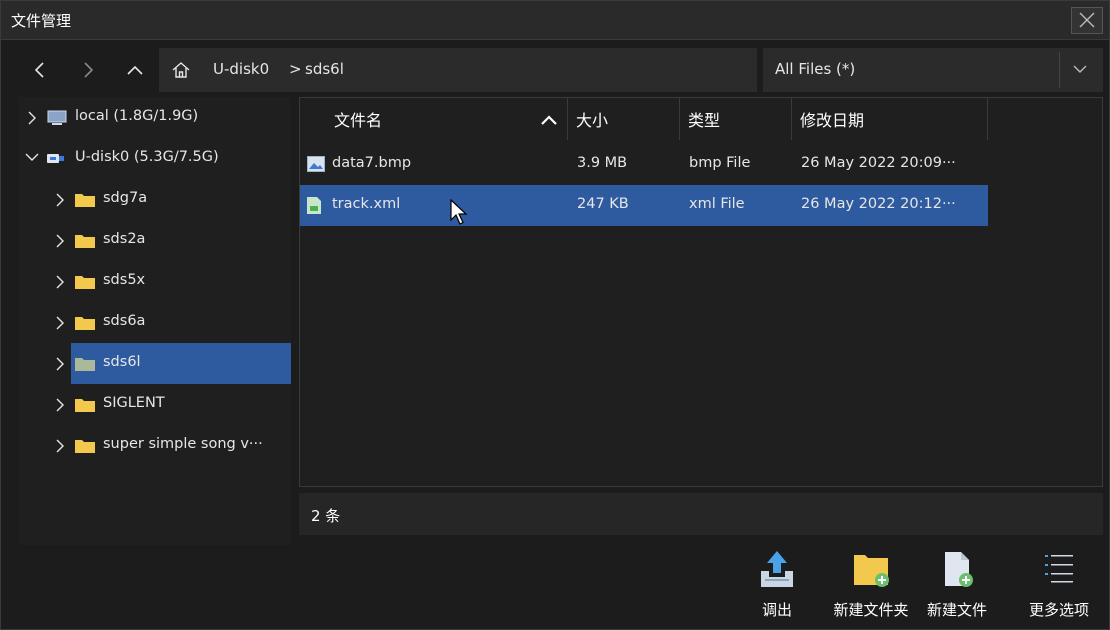 The image size is (1110, 630). What do you see at coordinates (314, 205) in the screenshot?
I see `xml-file-icon` at bounding box center [314, 205].